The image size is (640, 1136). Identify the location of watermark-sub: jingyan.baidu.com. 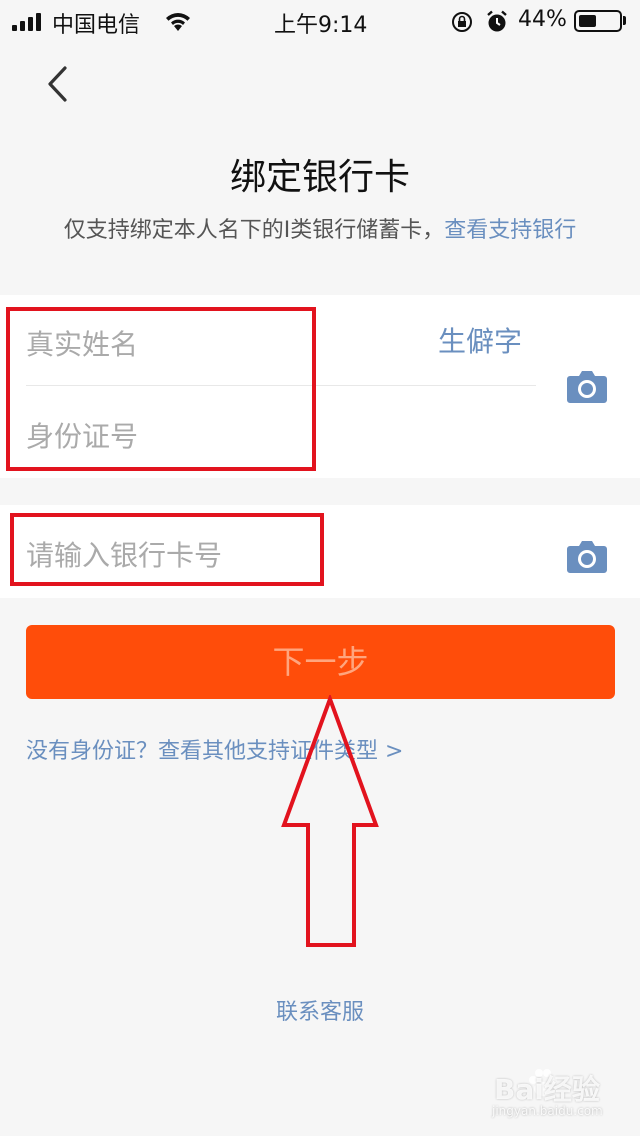
(547, 1111).